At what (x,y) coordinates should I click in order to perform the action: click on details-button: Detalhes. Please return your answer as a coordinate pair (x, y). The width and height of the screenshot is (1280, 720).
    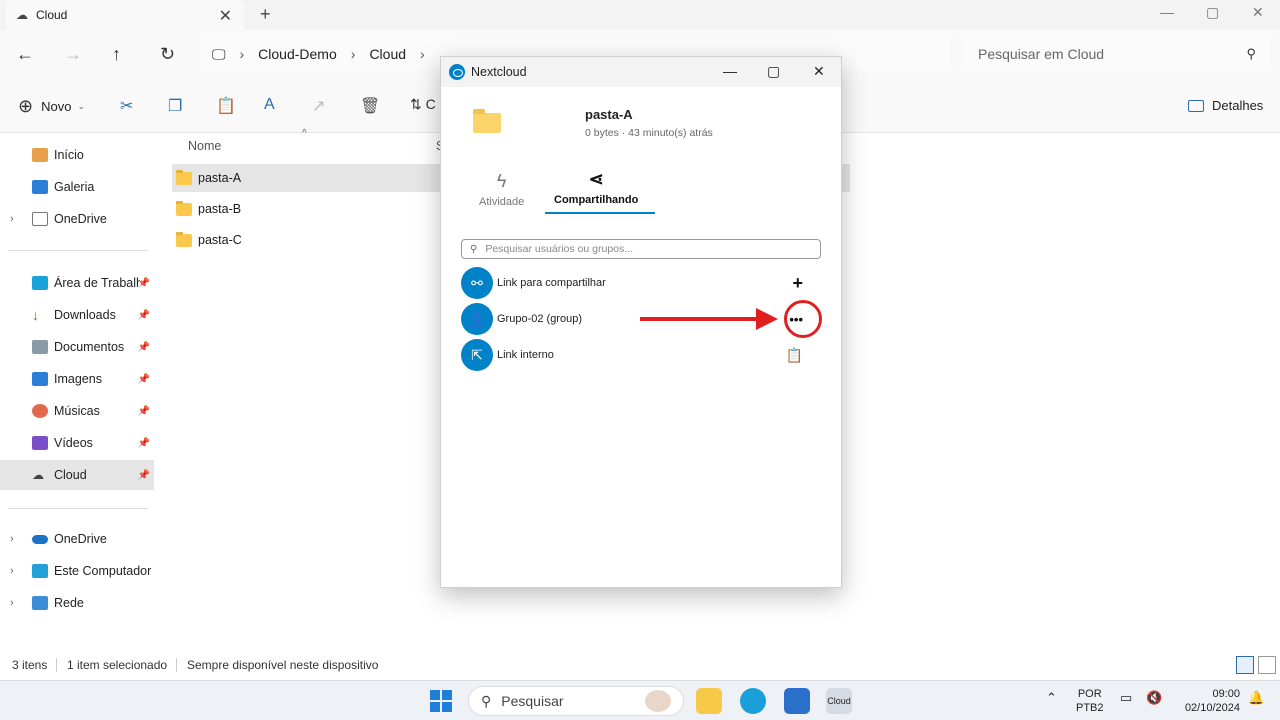
    Looking at the image, I should click on (1225, 105).